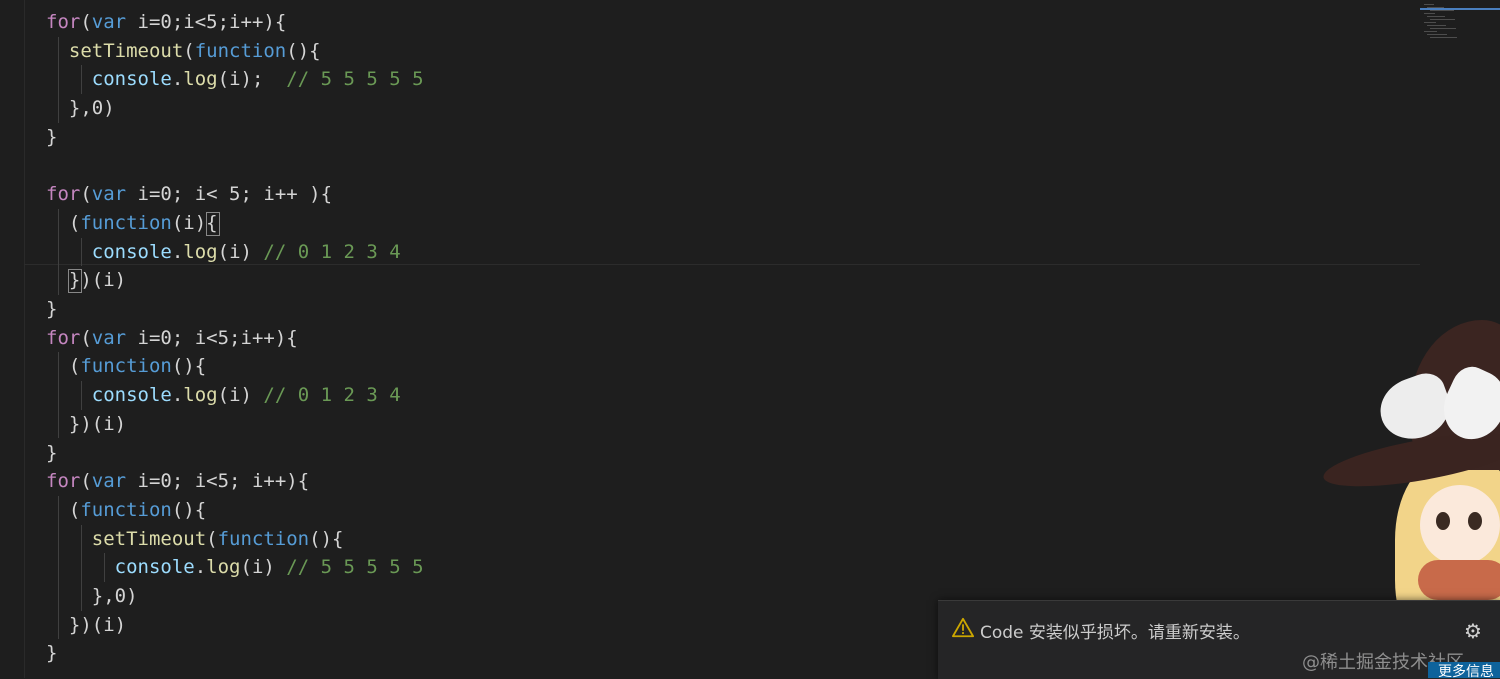 This screenshot has width=1500, height=679. I want to click on code-line: for(var i=0; i< 5; i++ ){, so click(189, 194).